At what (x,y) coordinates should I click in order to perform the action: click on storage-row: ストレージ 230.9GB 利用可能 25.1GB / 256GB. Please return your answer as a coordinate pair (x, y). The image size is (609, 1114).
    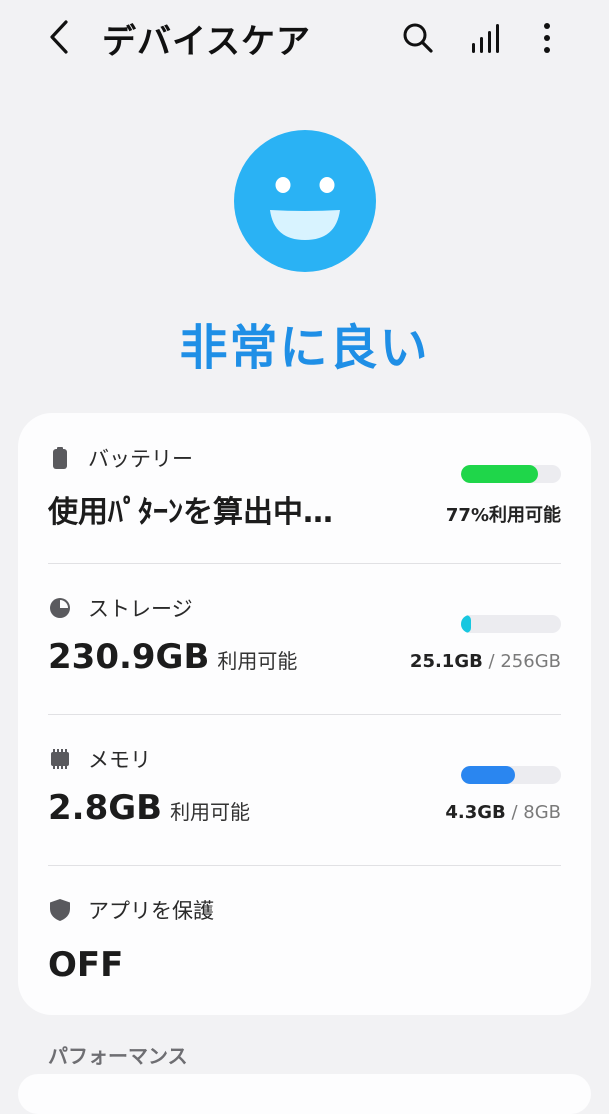
    Looking at the image, I should click on (304, 653).